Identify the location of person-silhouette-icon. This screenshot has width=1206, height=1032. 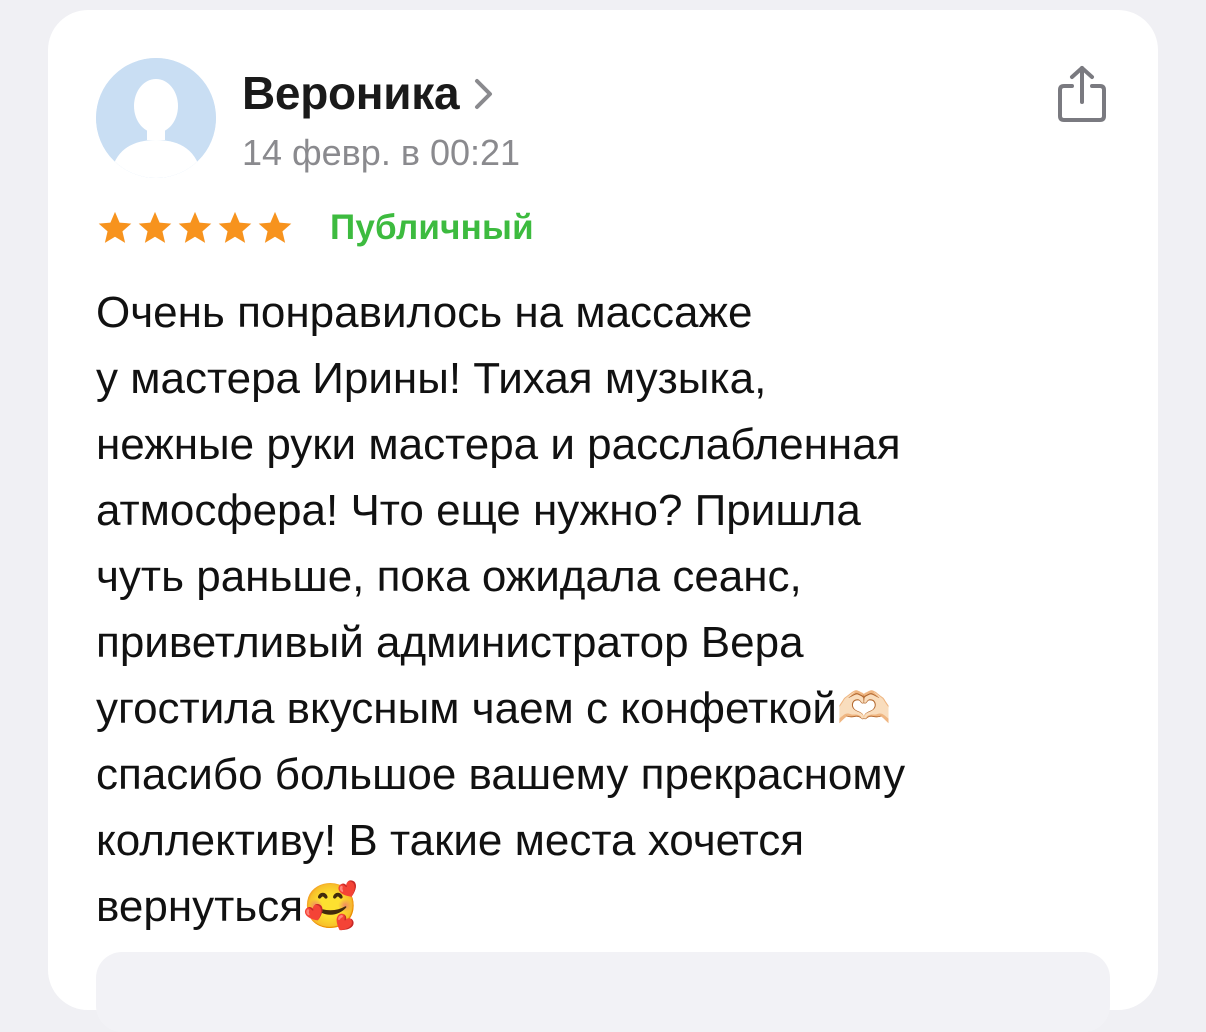
(156, 118).